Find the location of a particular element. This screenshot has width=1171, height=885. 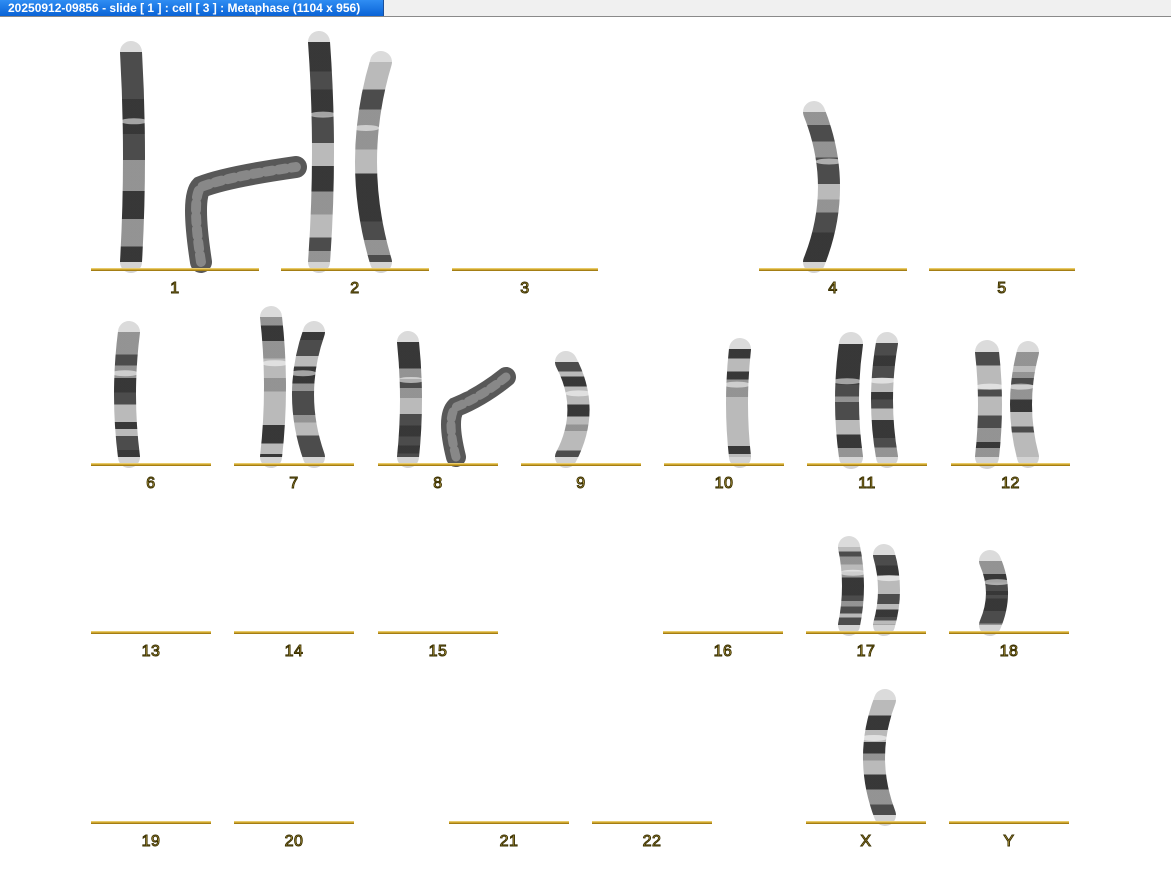

chromosome-slot-22: 22 is located at coordinates (652, 800).